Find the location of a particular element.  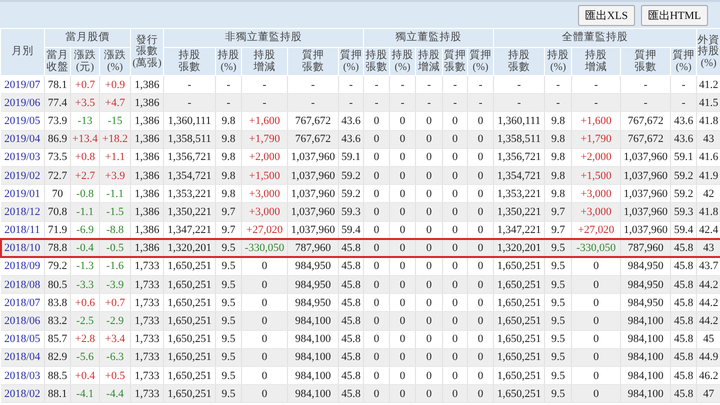

month-link: 2019/06 is located at coordinates (22, 103).